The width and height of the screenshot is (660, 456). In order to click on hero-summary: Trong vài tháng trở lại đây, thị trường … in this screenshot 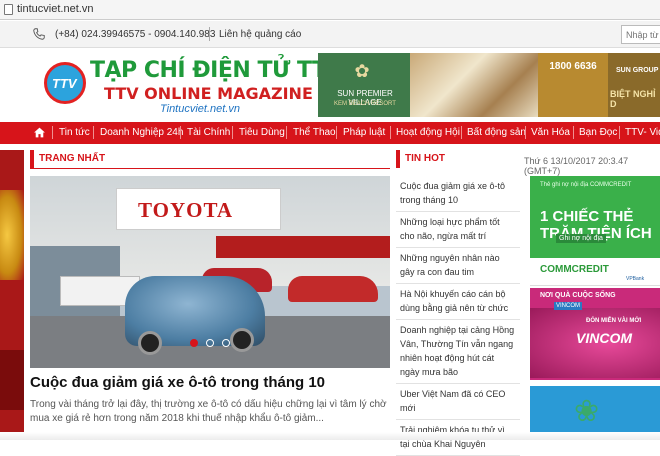, I will do `click(208, 411)`.